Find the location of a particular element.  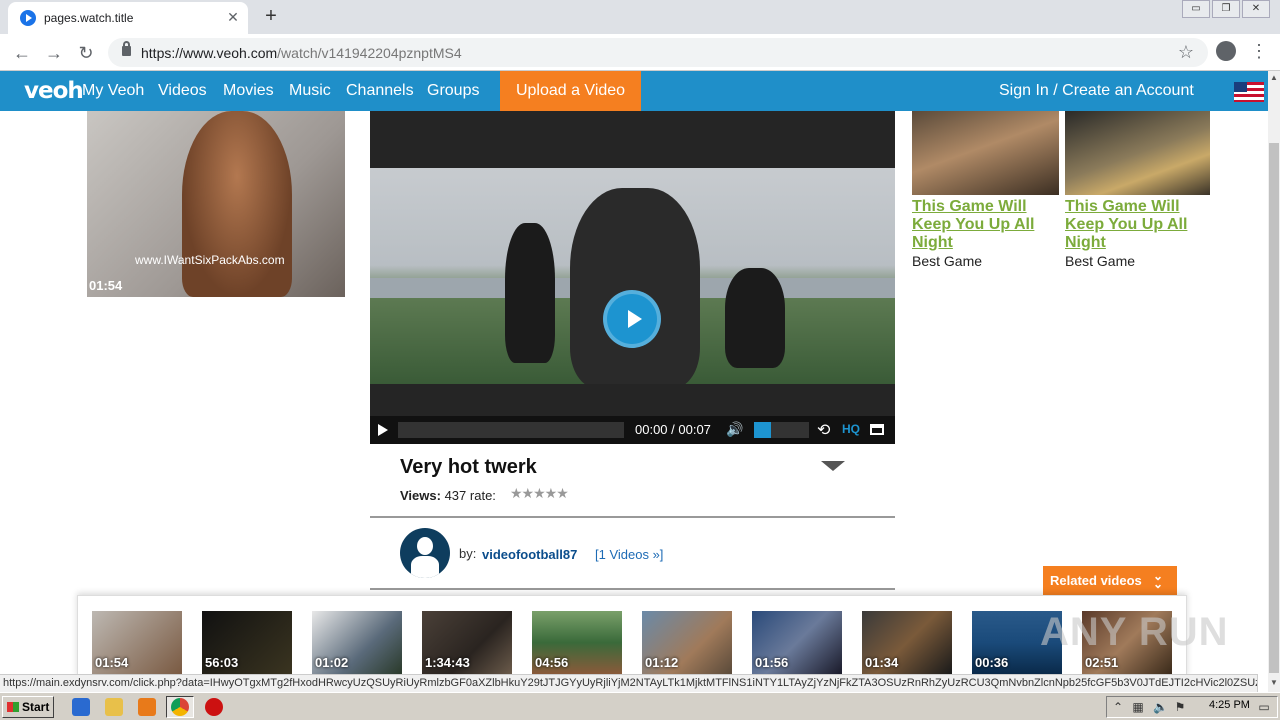

action-center-flag-icon: ⚑ is located at coordinates (1180, 707).